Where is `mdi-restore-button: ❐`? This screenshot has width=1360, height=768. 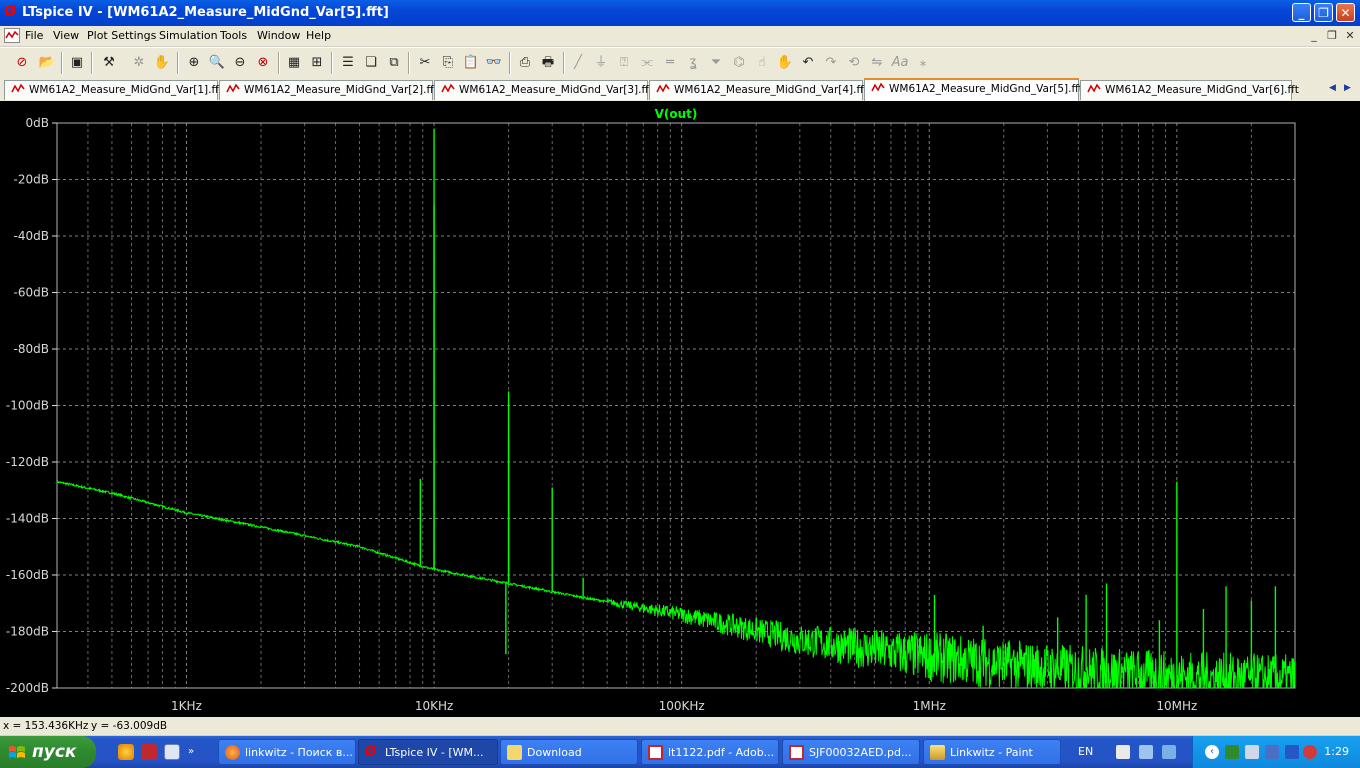 mdi-restore-button: ❐ is located at coordinates (1332, 35).